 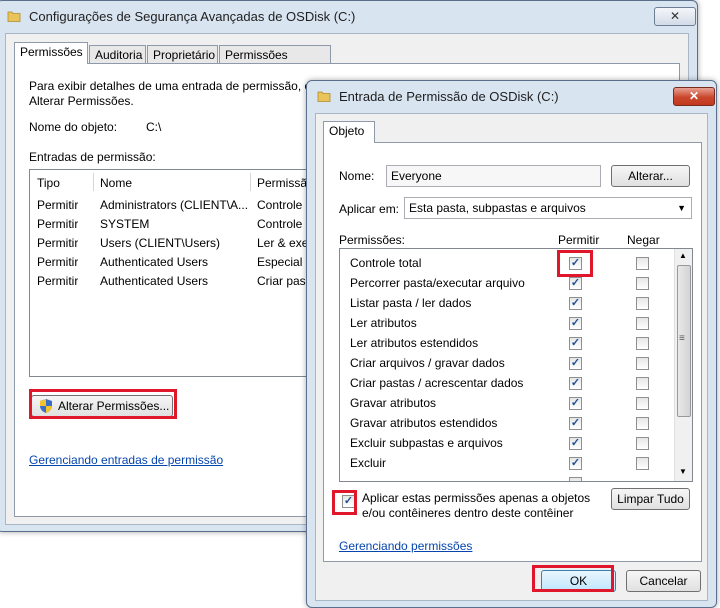 What do you see at coordinates (125, 224) in the screenshot?
I see `row-name: SYSTEM` at bounding box center [125, 224].